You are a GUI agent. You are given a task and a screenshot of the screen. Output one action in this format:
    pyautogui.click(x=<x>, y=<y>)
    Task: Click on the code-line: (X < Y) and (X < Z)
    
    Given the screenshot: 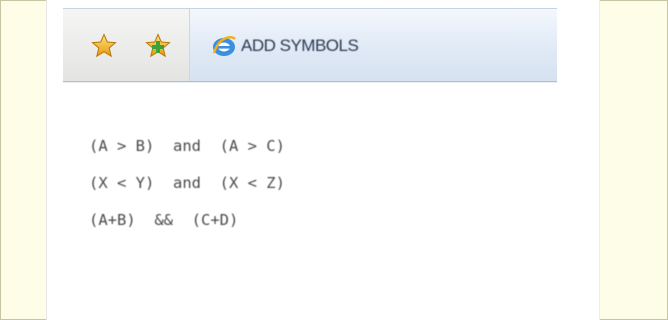 What is the action you would take?
    pyautogui.click(x=187, y=183)
    